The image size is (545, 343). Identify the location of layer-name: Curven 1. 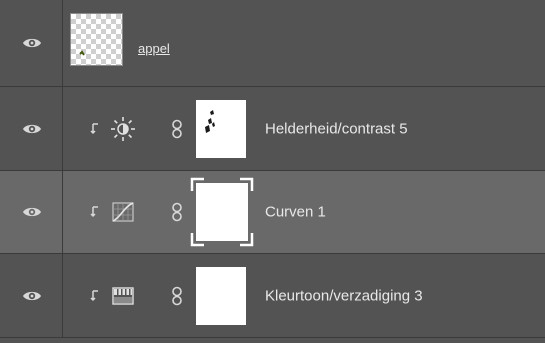
(295, 212).